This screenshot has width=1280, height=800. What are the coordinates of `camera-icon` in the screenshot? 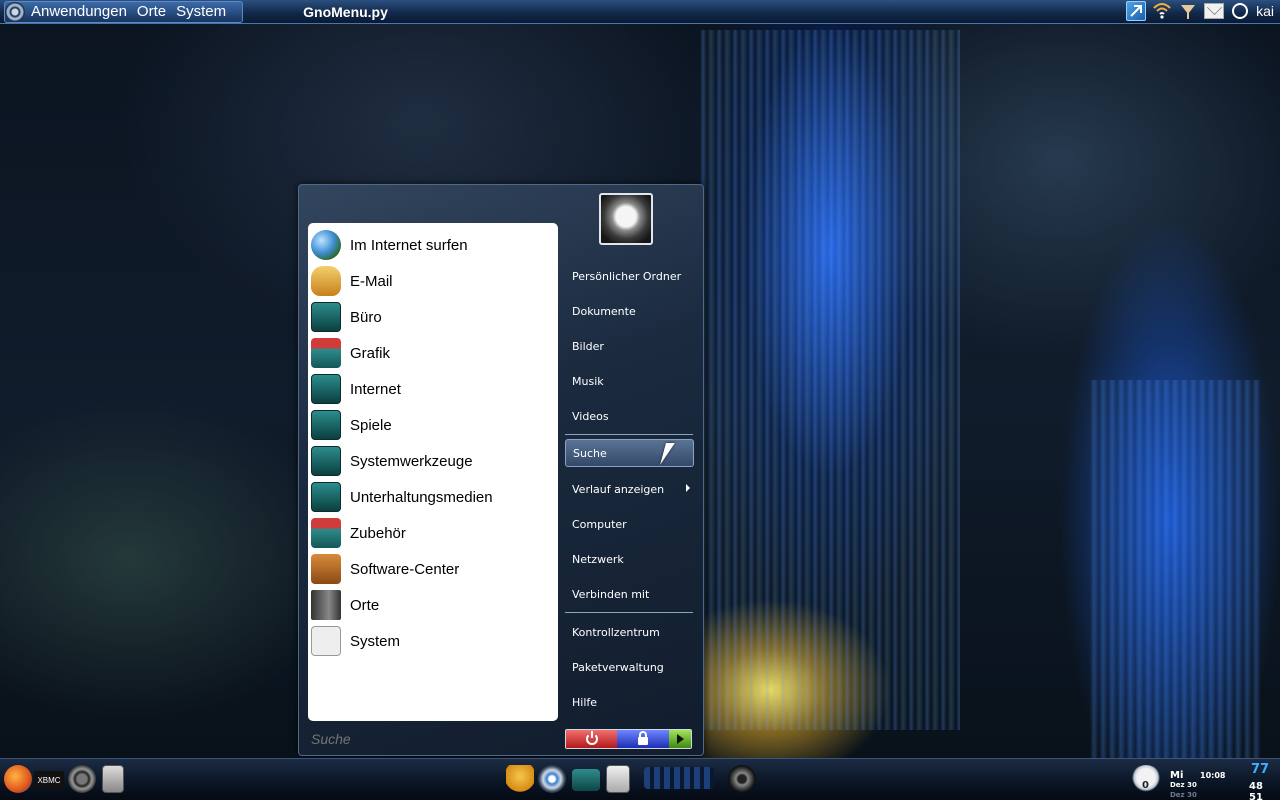 It's located at (82, 779).